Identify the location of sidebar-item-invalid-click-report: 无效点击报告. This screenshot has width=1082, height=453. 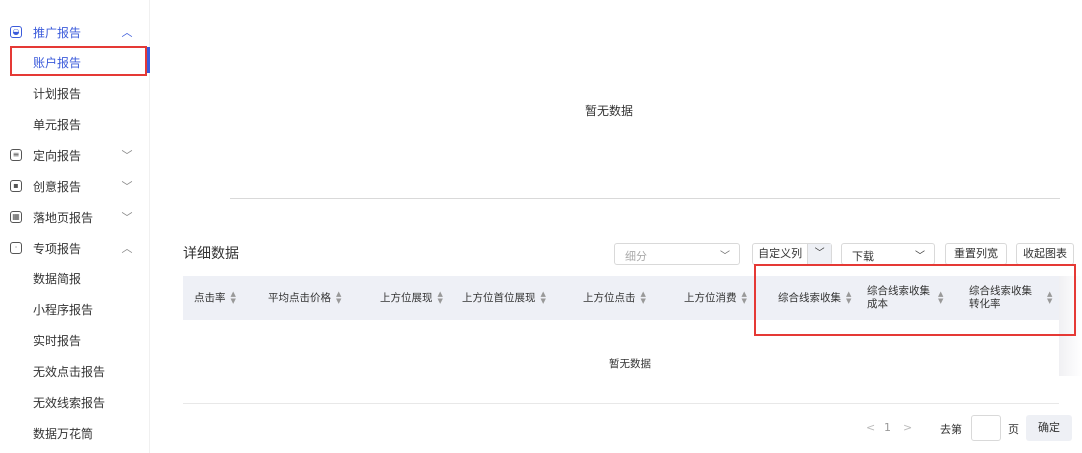
(75, 371).